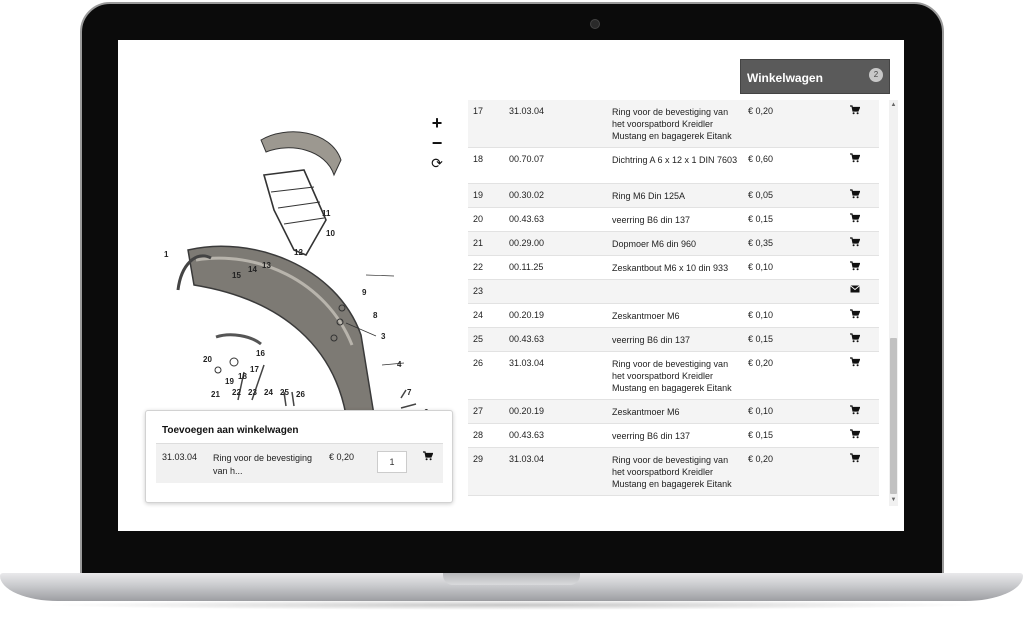 The height and width of the screenshot is (634, 1023). What do you see at coordinates (673, 292) in the screenshot?
I see `table-row: 23` at bounding box center [673, 292].